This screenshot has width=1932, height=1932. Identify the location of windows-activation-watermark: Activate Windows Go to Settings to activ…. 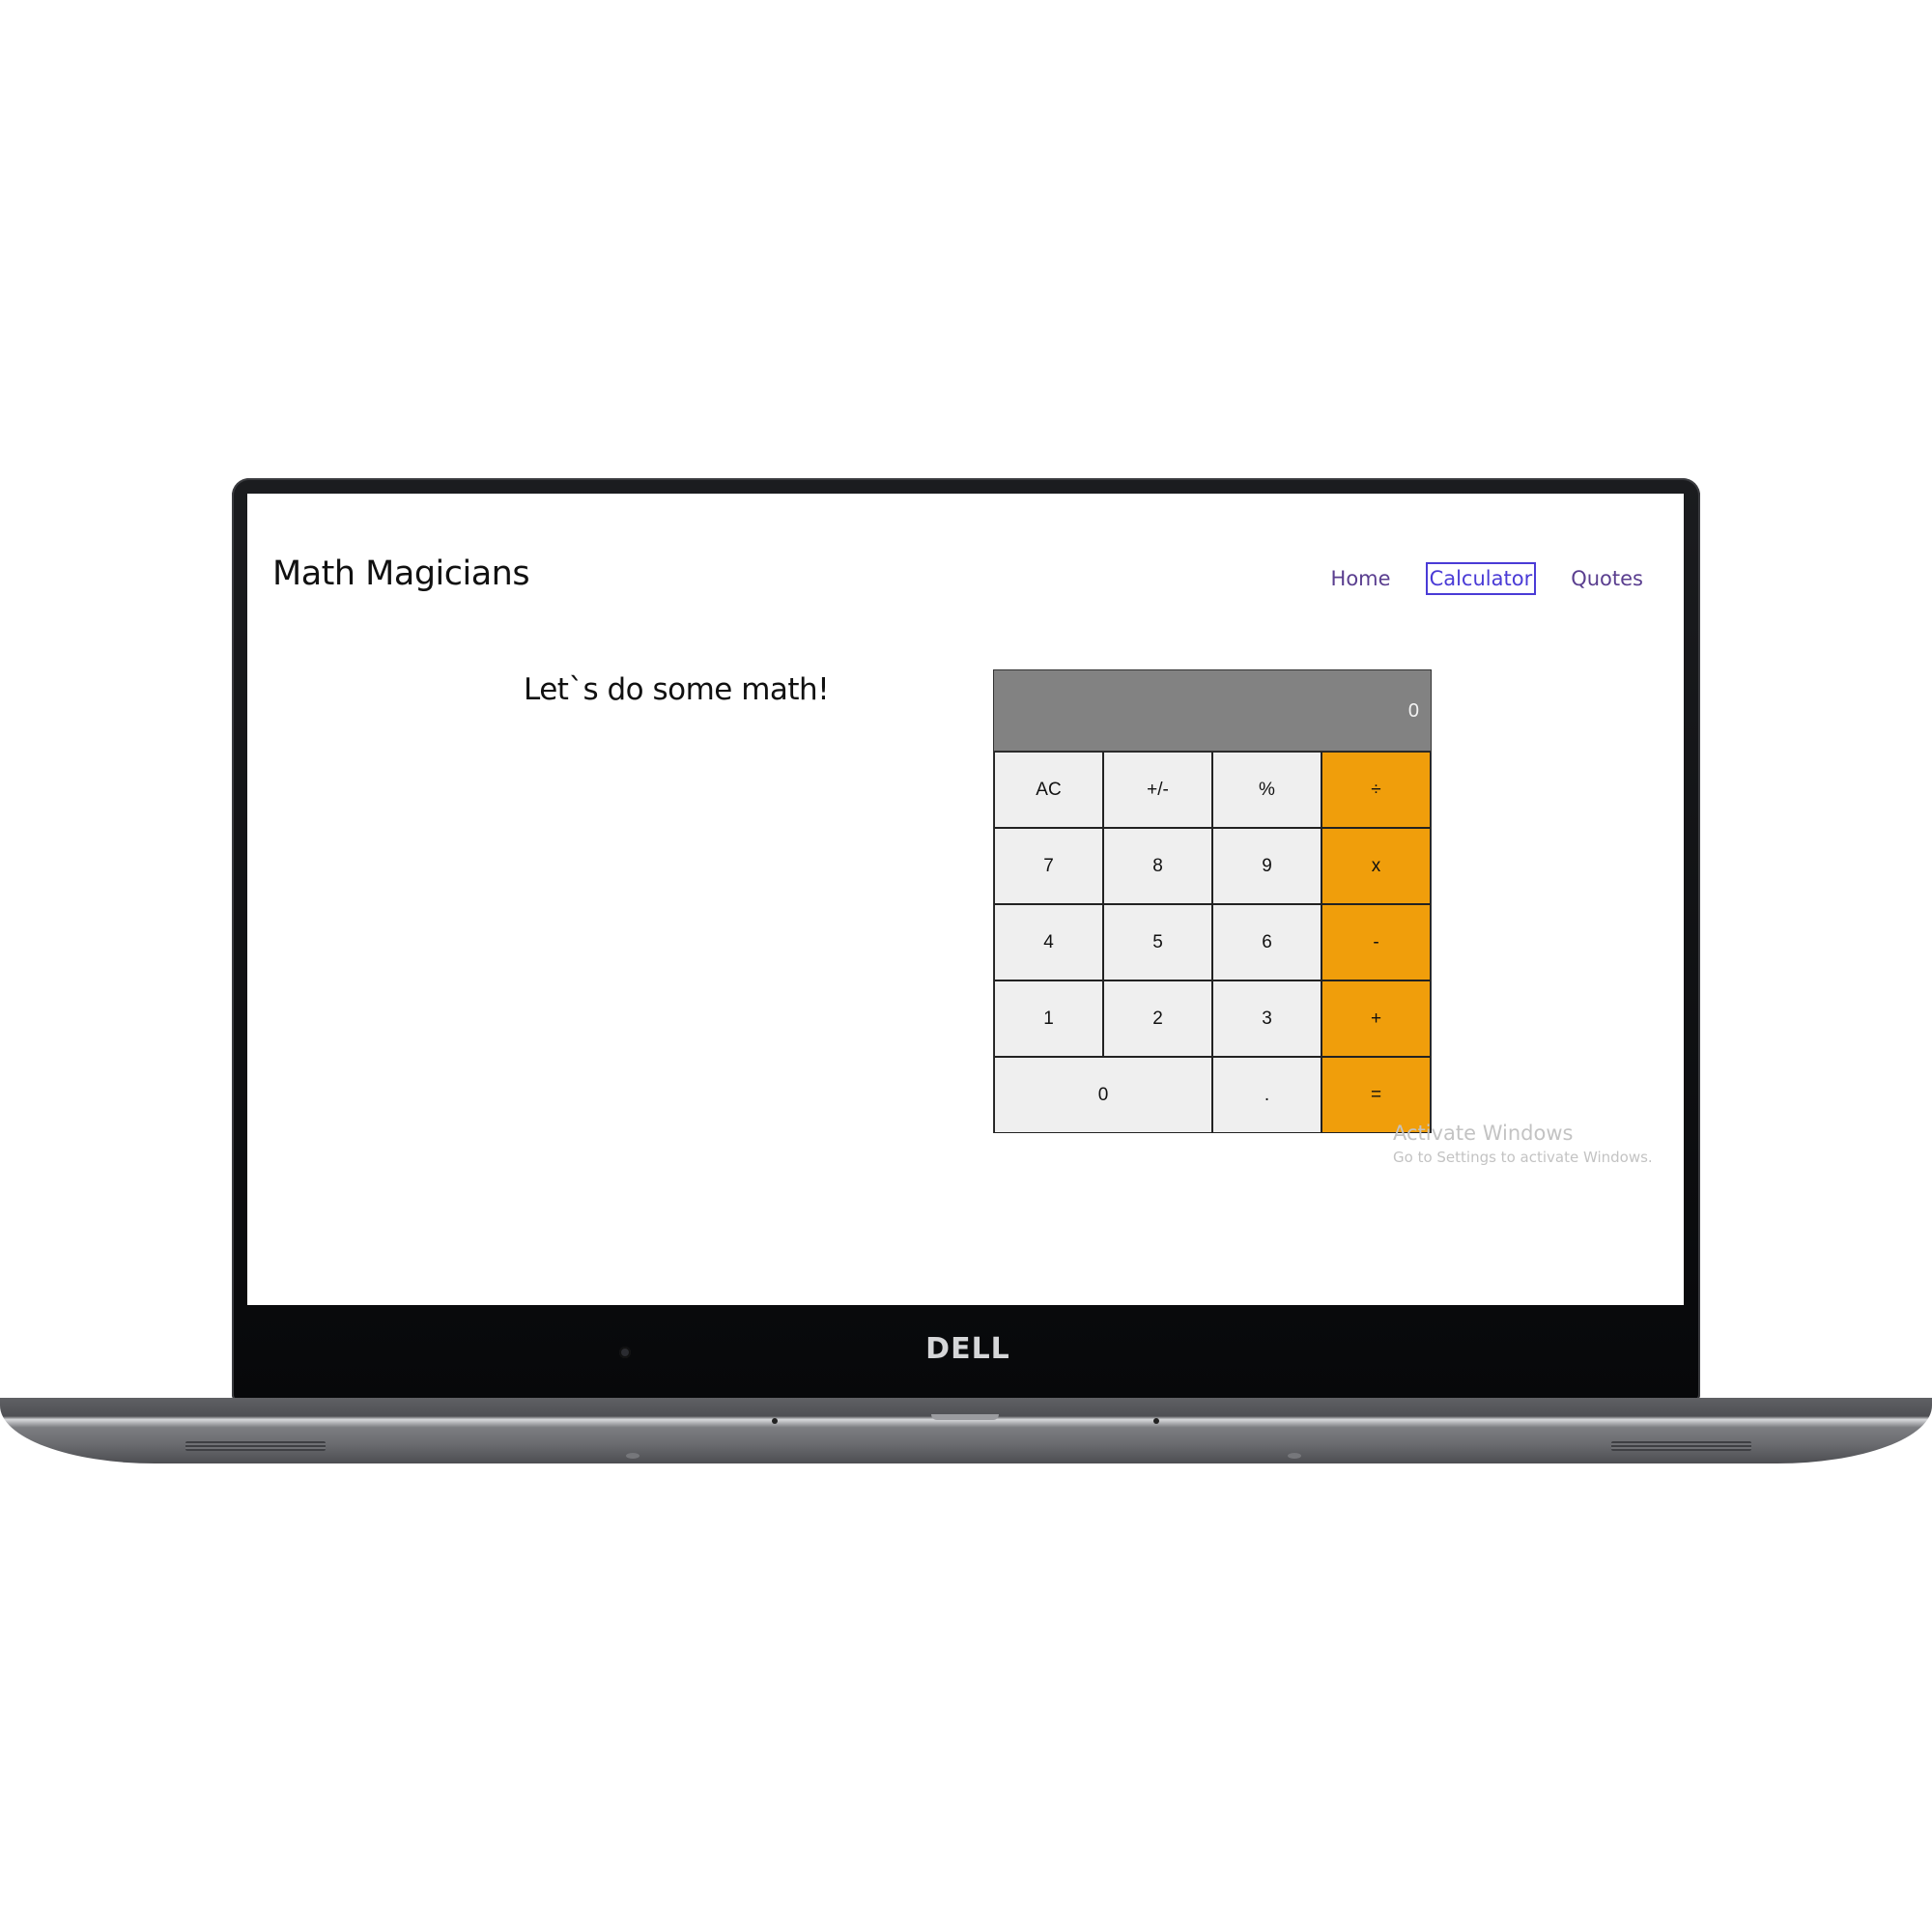
(1523, 1144).